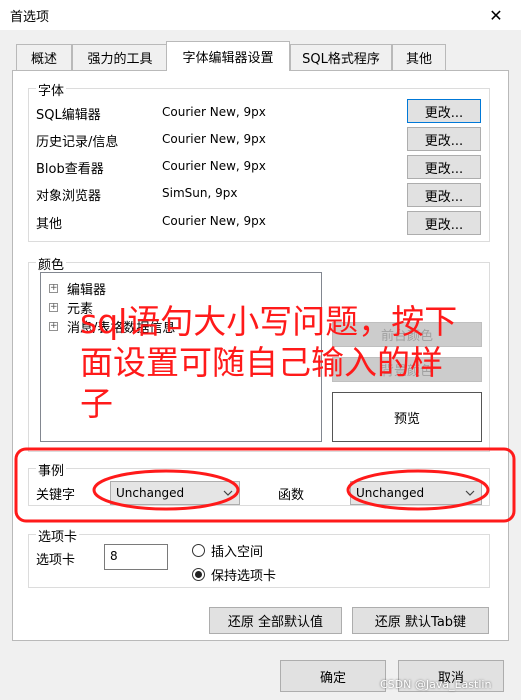 This screenshot has width=521, height=700. I want to click on watermark-text: CSDN @Java_Eastlin, so click(436, 684).